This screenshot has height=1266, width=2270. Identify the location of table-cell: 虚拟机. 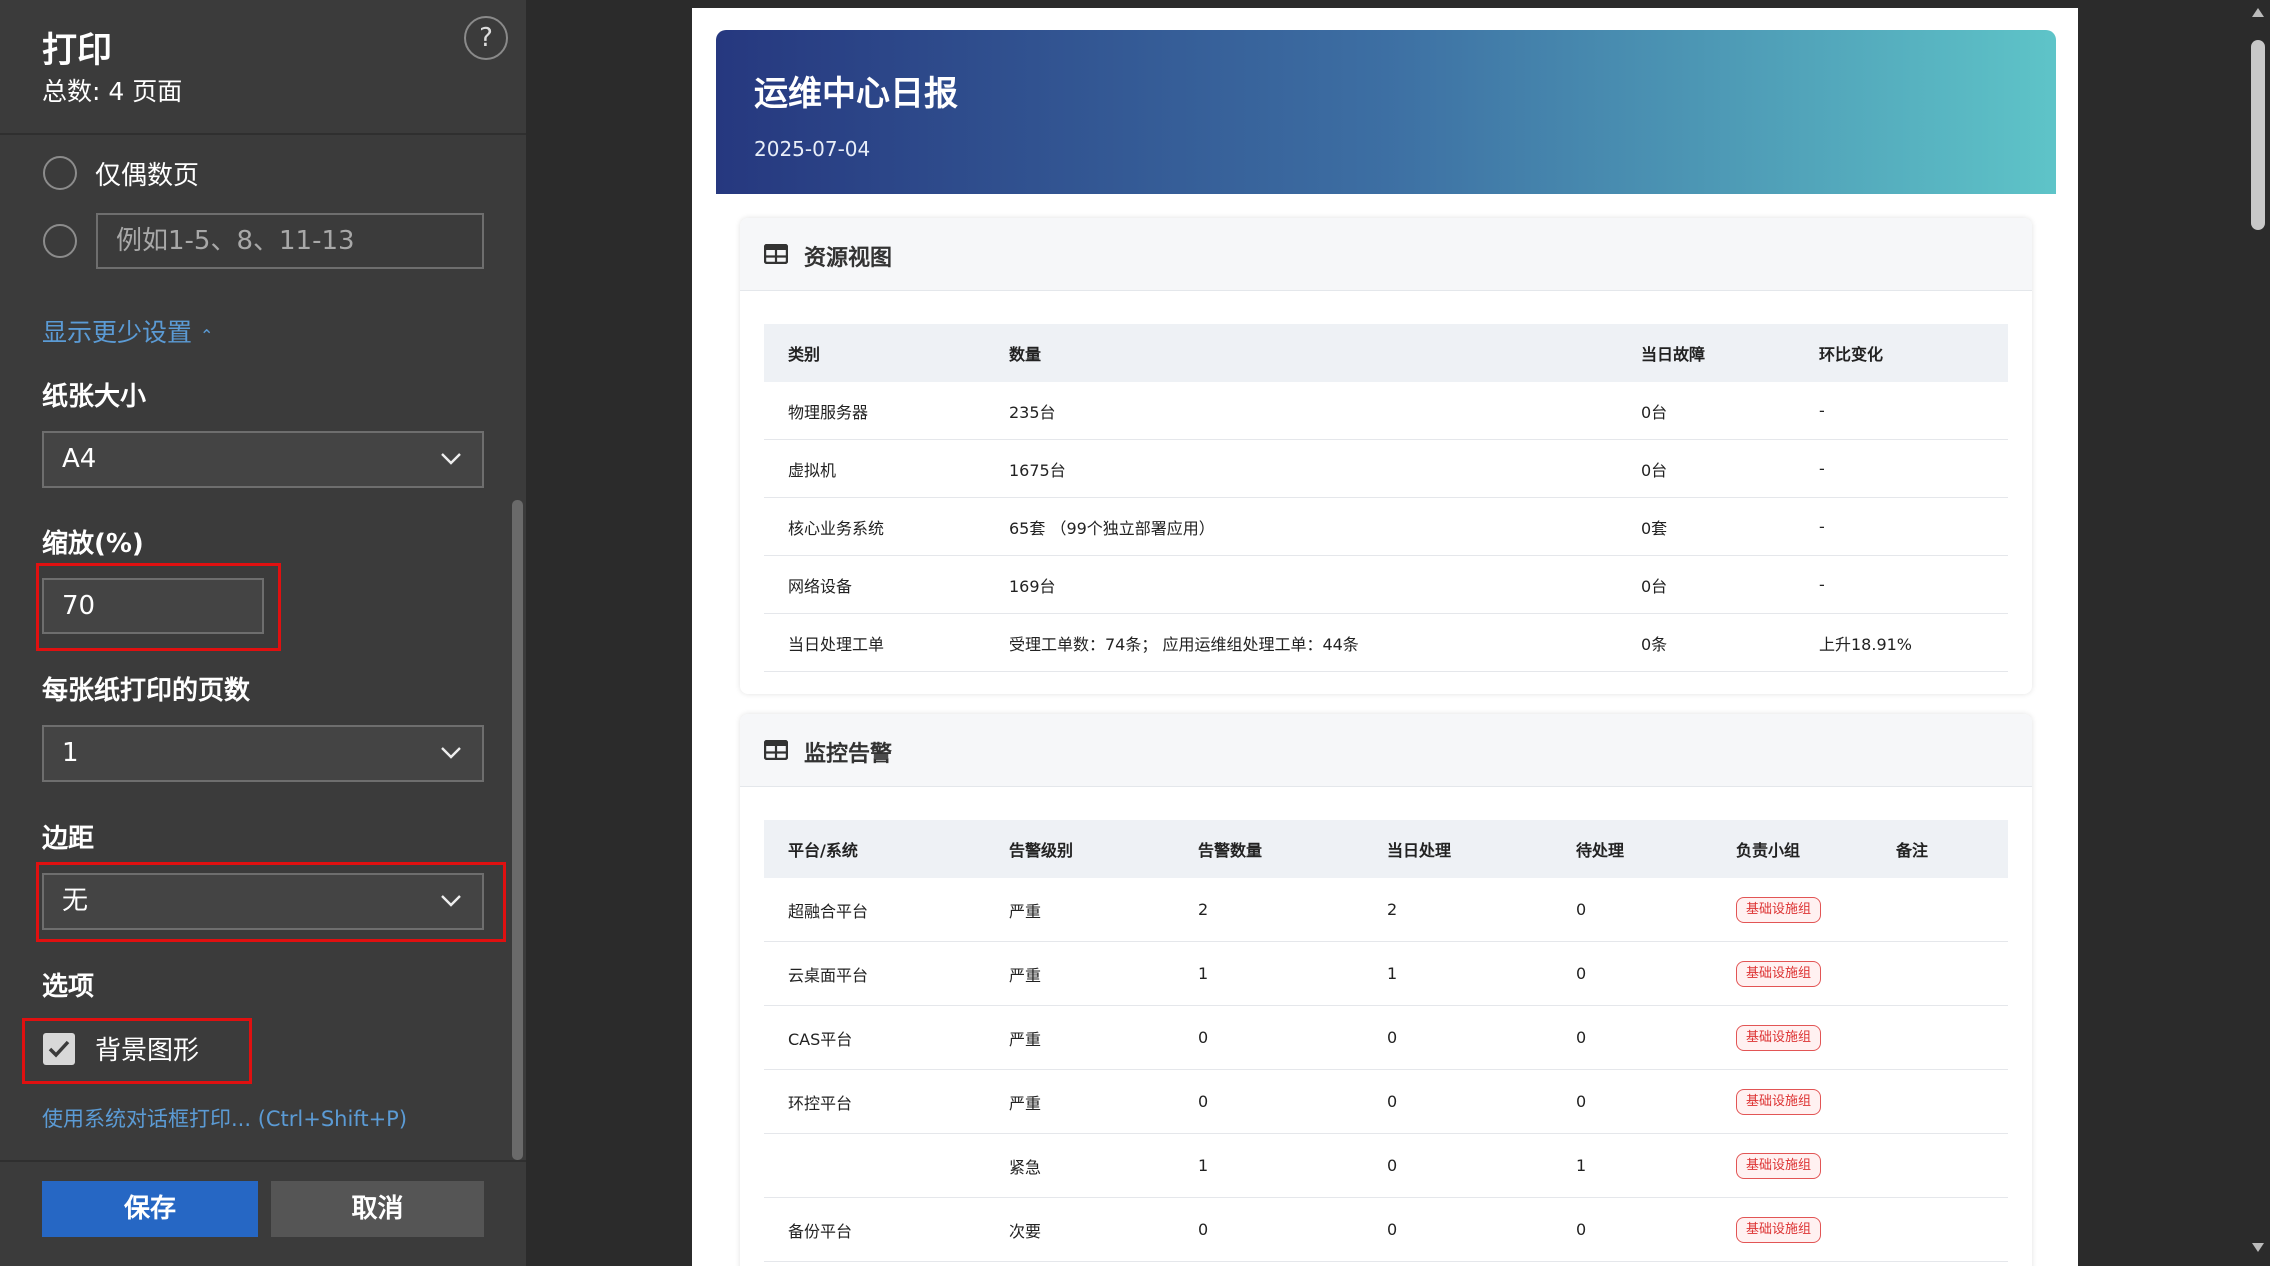
(874, 468).